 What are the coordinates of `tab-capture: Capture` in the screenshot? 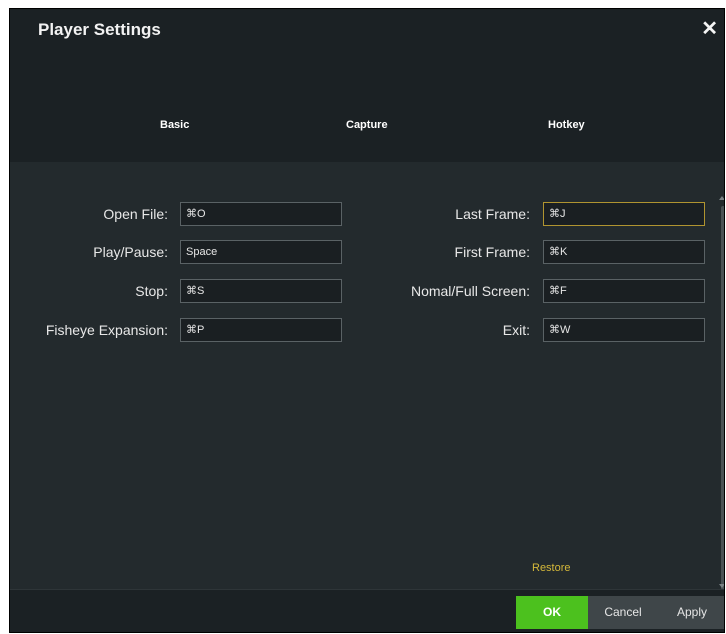 It's located at (367, 125).